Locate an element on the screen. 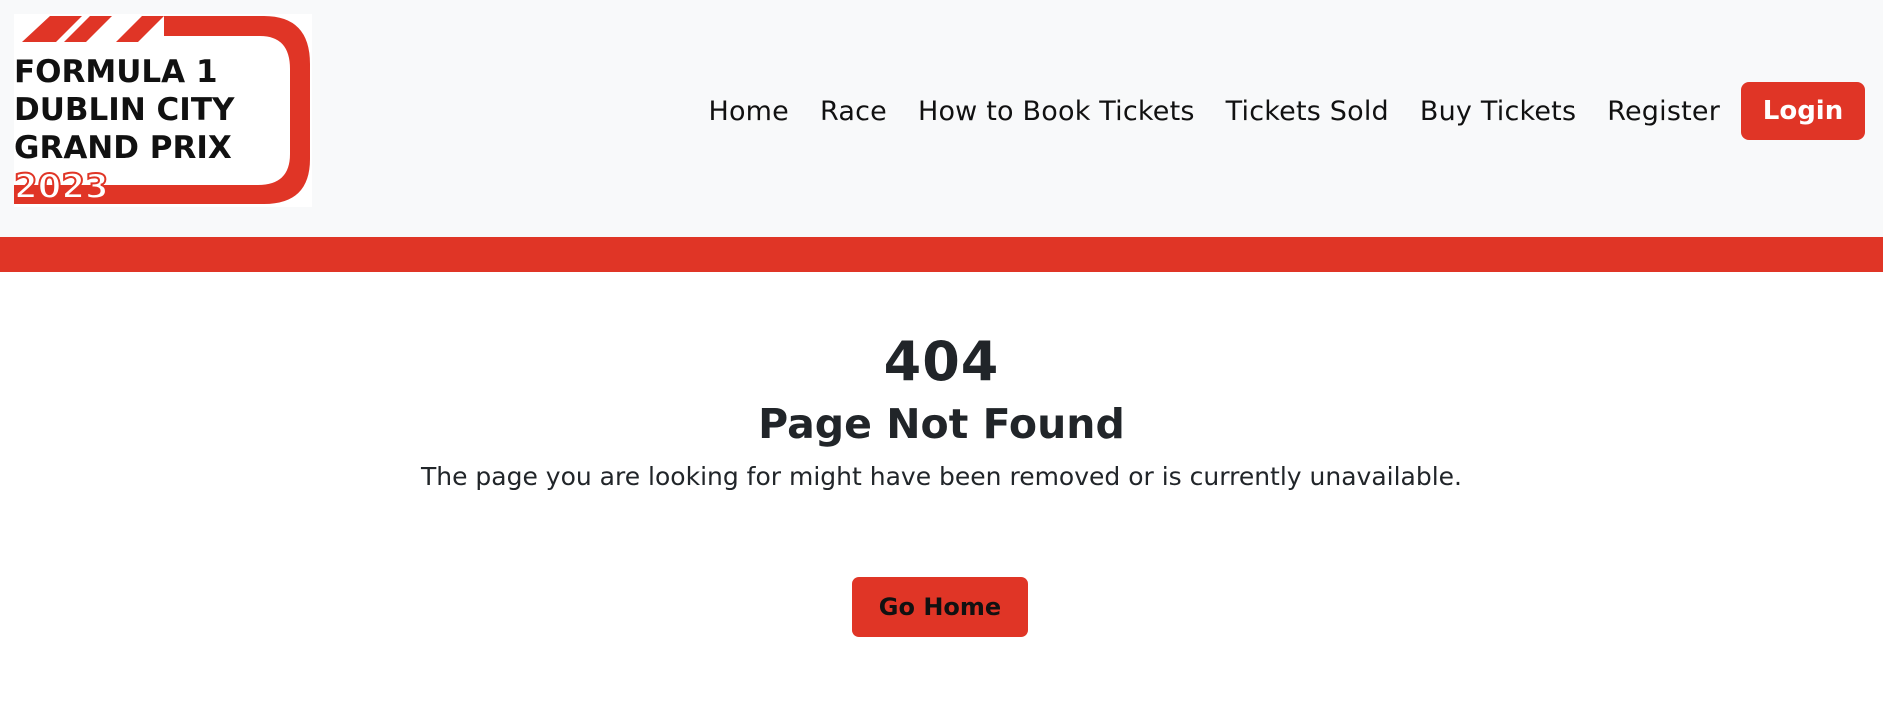 The width and height of the screenshot is (1883, 708). nav-how-to-book-tickets: How to Book Tickets is located at coordinates (1056, 111).